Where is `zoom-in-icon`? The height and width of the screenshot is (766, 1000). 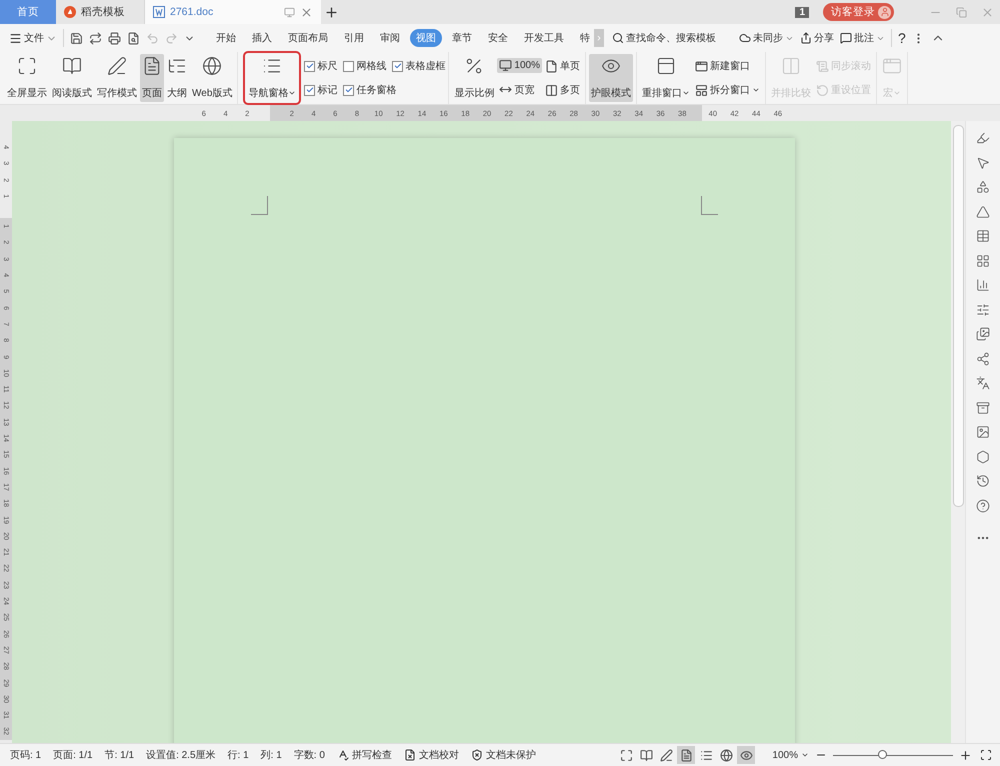 zoom-in-icon is located at coordinates (965, 755).